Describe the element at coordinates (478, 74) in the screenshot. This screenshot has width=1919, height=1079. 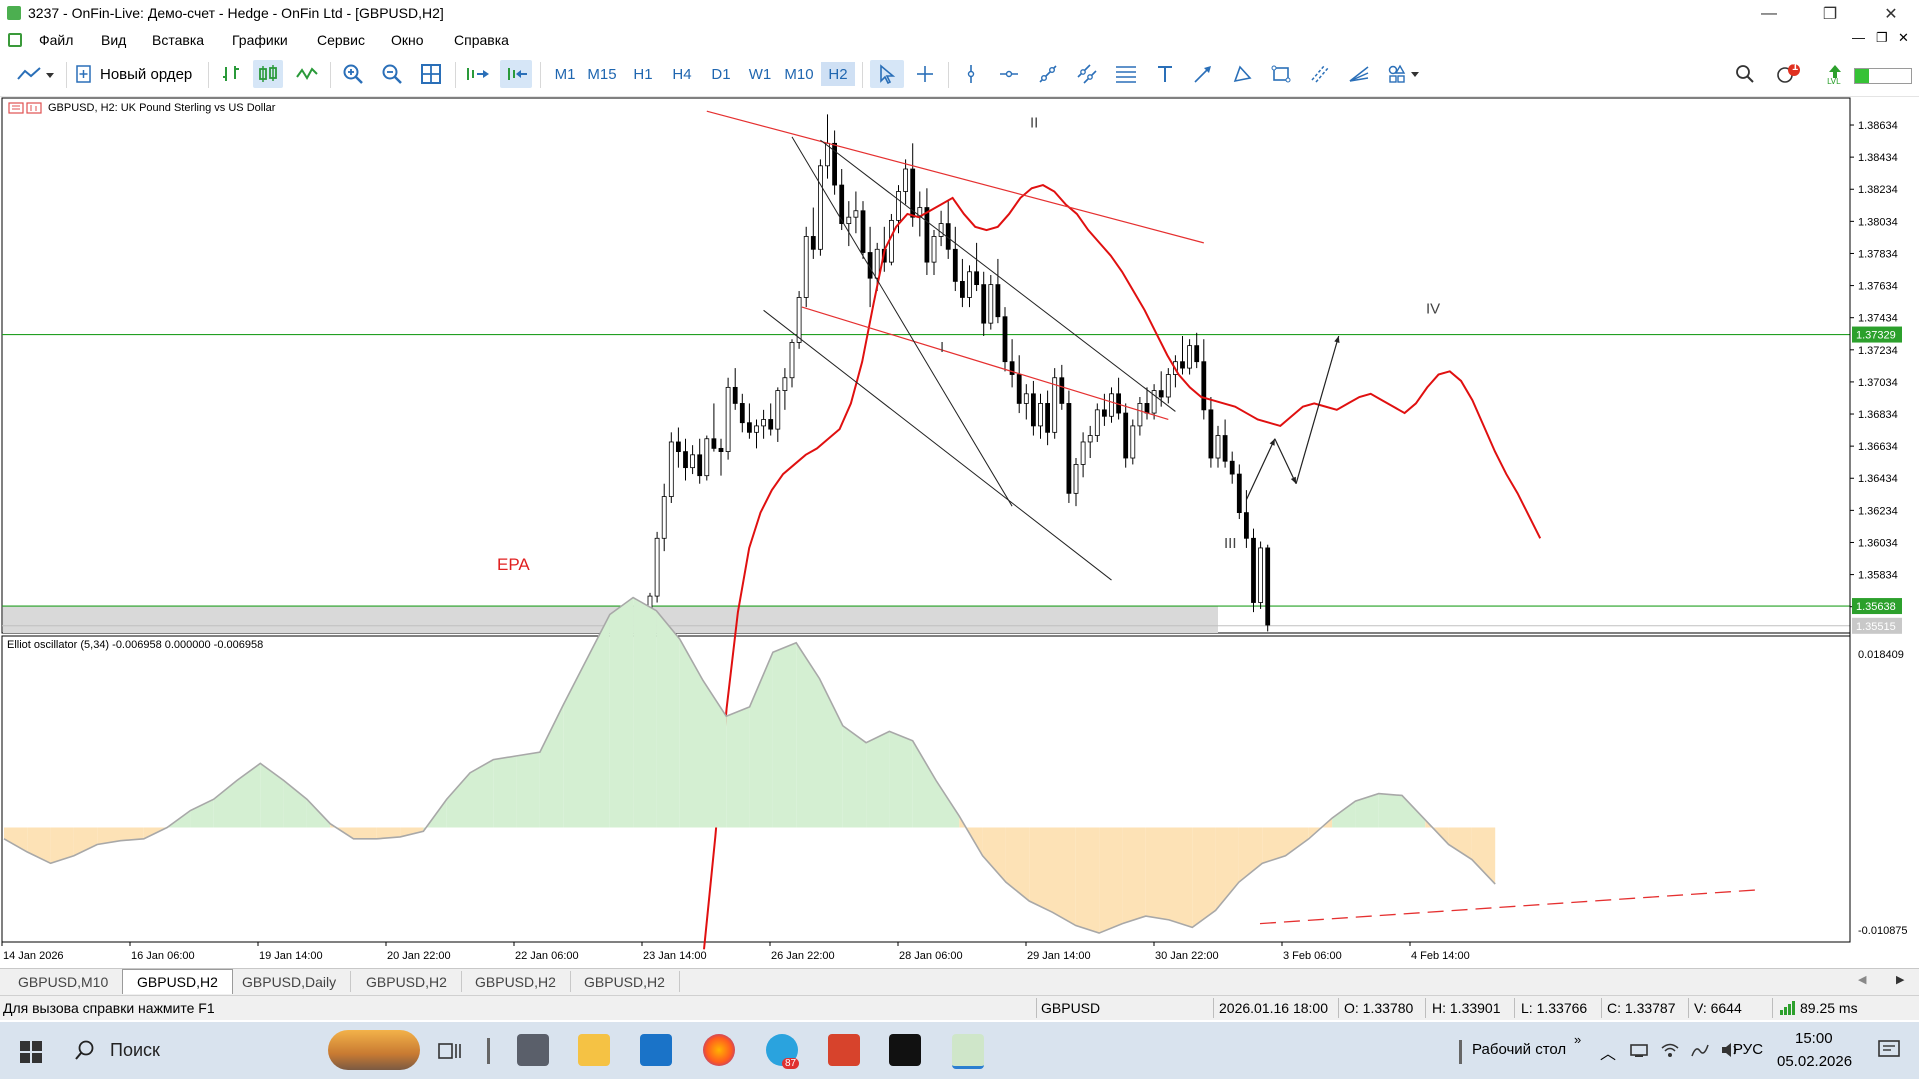
I see `auto-scroll-icon` at that location.